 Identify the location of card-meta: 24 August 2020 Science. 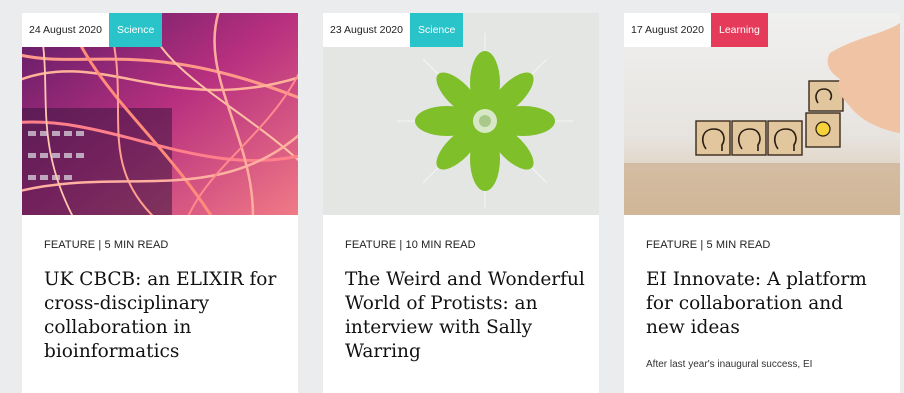
(92, 30).